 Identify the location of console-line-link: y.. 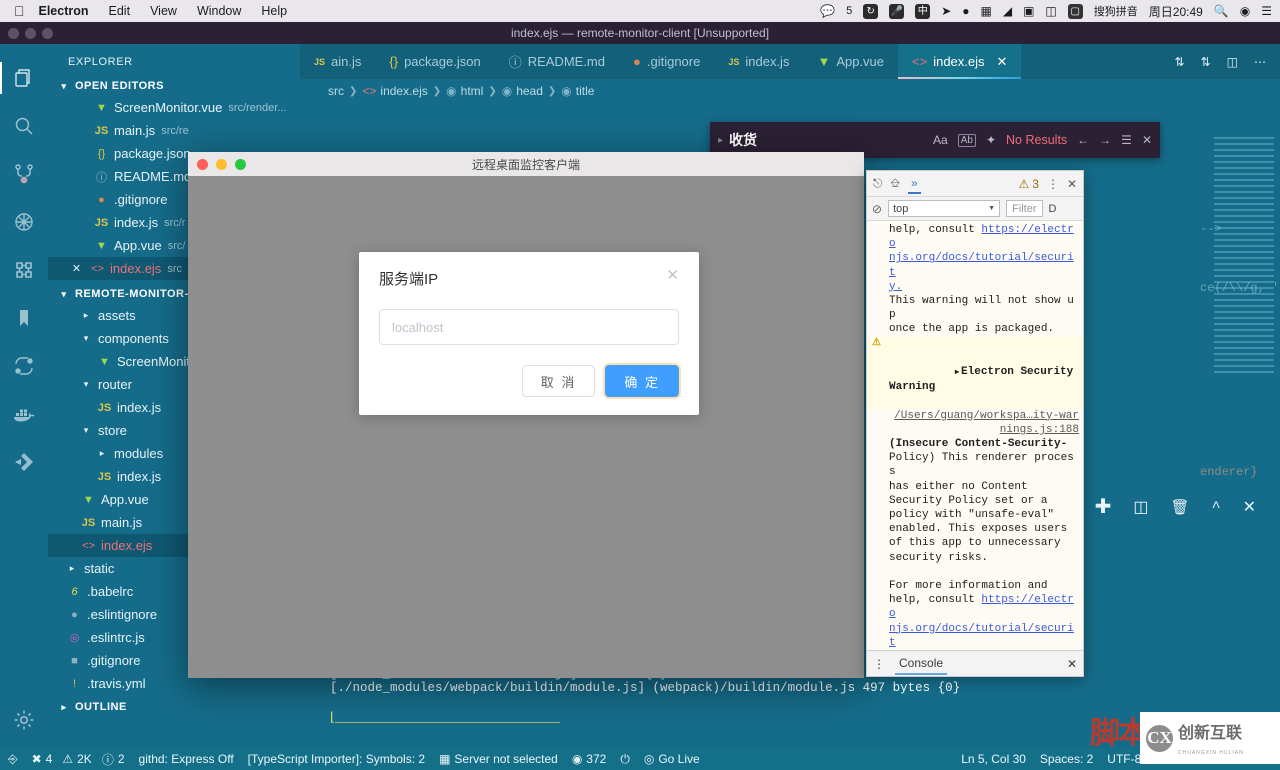
(975, 287).